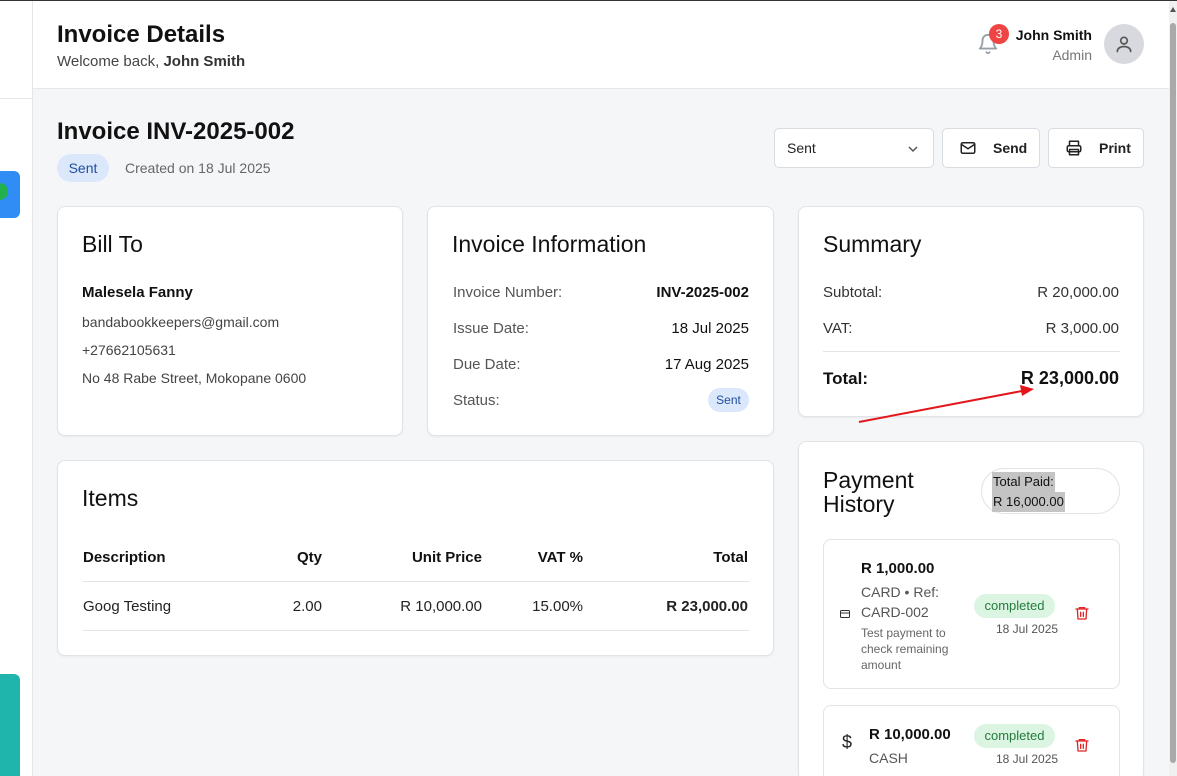 This screenshot has width=1177, height=776. What do you see at coordinates (446, 557) in the screenshot?
I see `column-header-unit-price: Unit Price` at bounding box center [446, 557].